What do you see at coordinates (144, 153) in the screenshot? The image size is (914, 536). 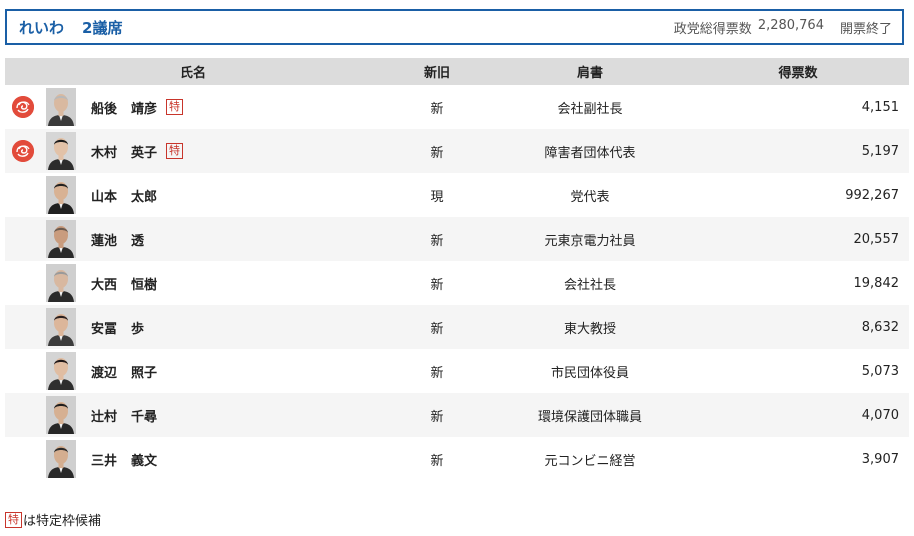 I see `given-name: 英子` at bounding box center [144, 153].